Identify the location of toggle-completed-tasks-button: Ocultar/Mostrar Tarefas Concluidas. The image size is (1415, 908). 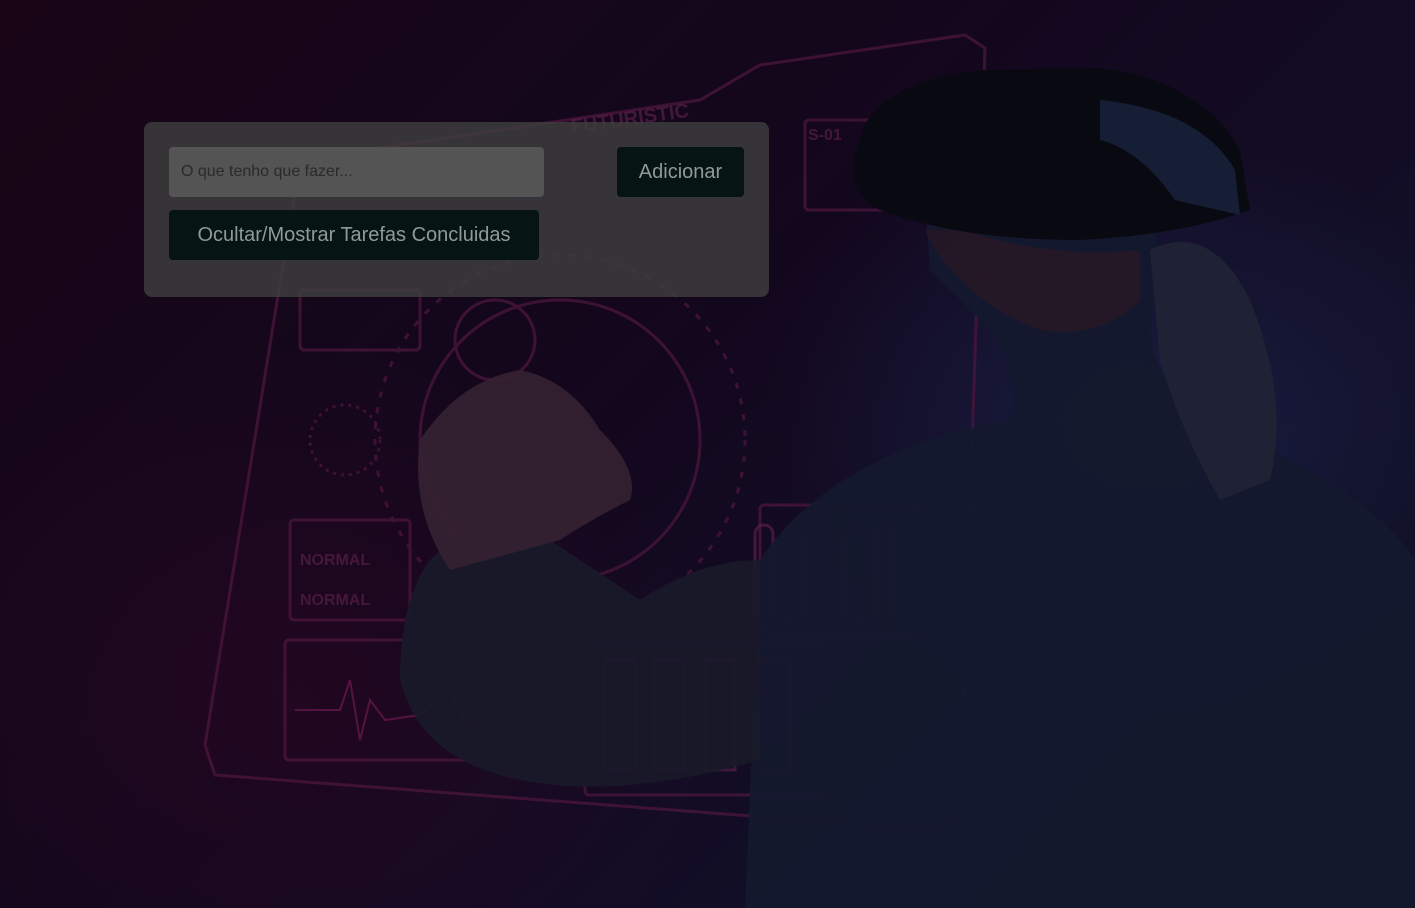
(354, 235).